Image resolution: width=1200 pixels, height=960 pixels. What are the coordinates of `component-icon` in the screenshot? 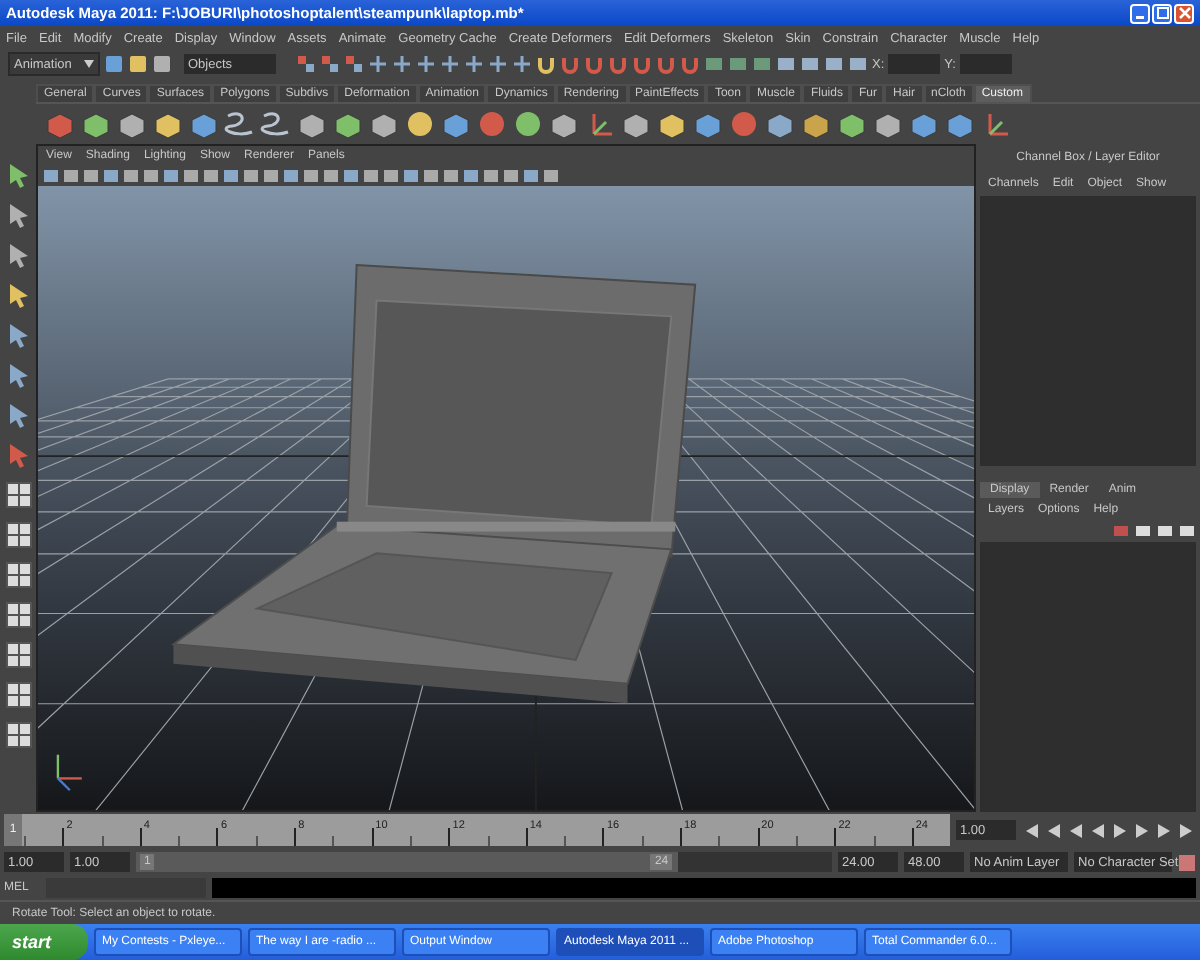 It's located at (354, 64).